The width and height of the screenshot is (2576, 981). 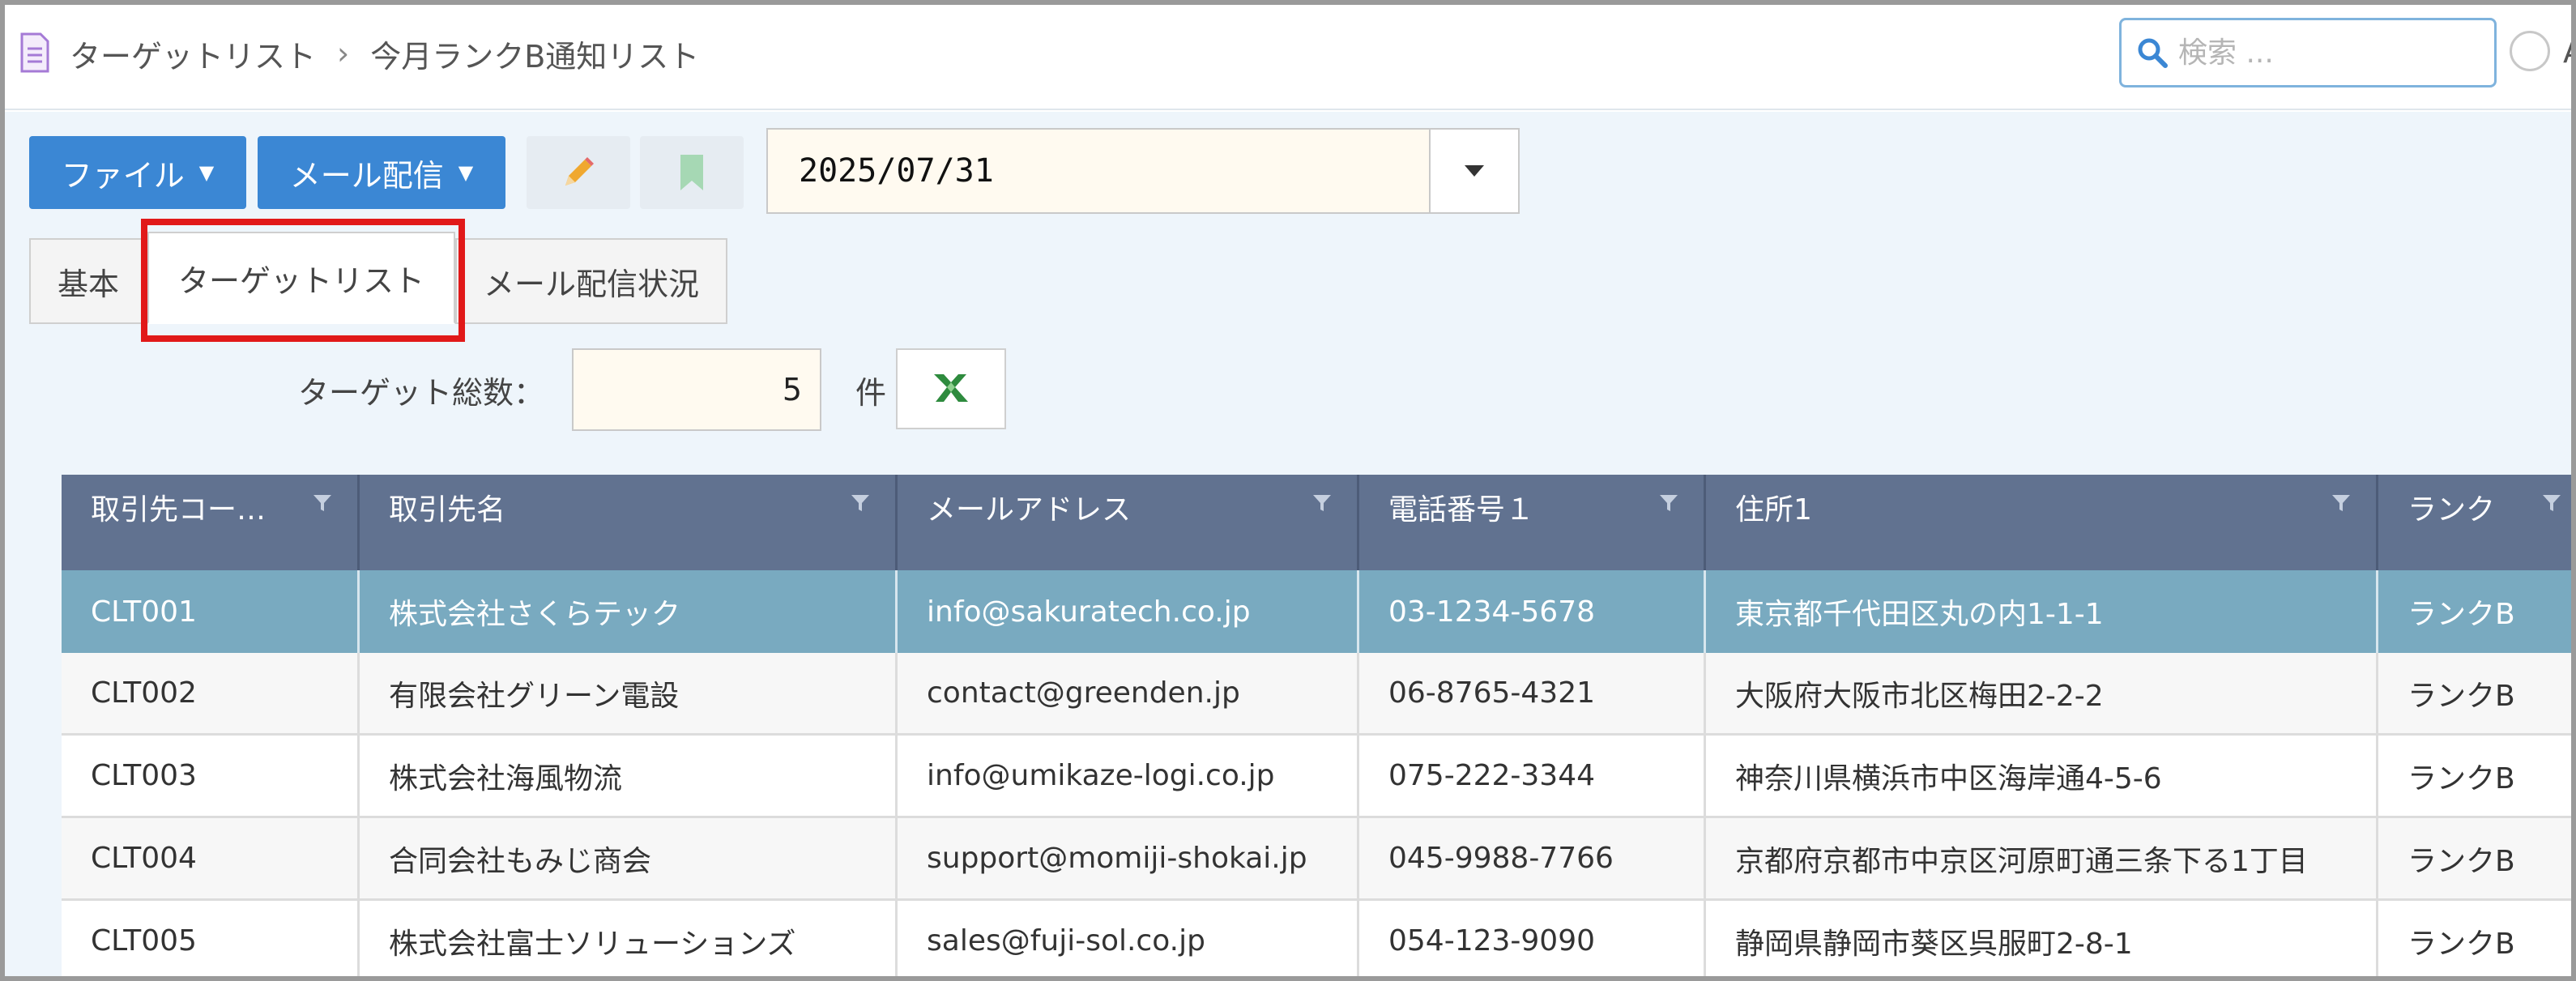 I want to click on breadcrumb-item-current: 今月ランクB通知リスト, so click(x=535, y=56).